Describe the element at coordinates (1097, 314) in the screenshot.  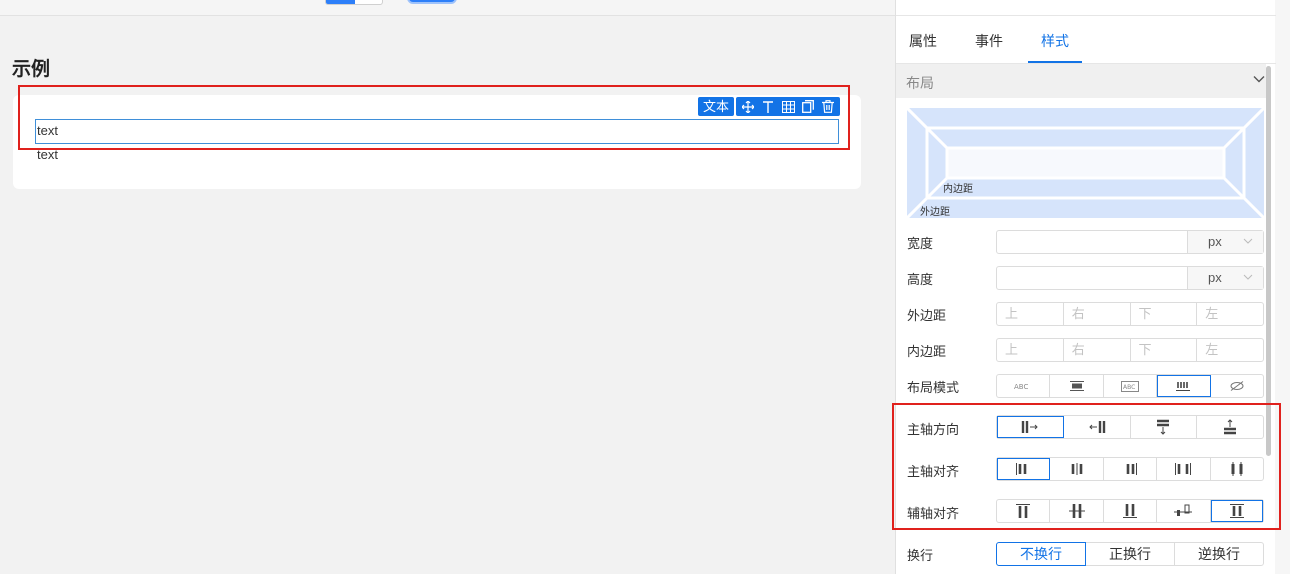
I see `margin-right-input: 右` at that location.